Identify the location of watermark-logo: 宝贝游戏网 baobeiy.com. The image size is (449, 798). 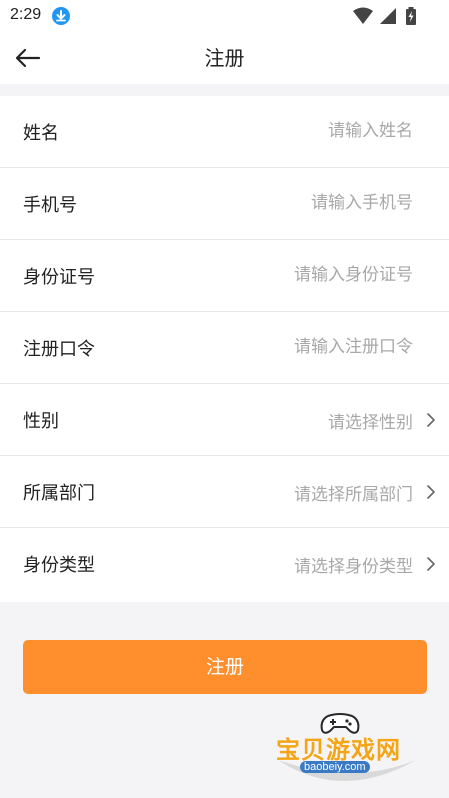
(347, 753).